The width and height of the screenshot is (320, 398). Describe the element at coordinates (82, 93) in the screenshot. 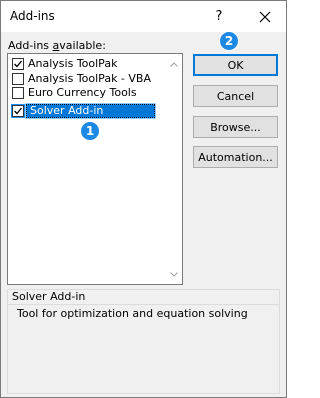

I see `item-label: Euro Currency Tools` at that location.